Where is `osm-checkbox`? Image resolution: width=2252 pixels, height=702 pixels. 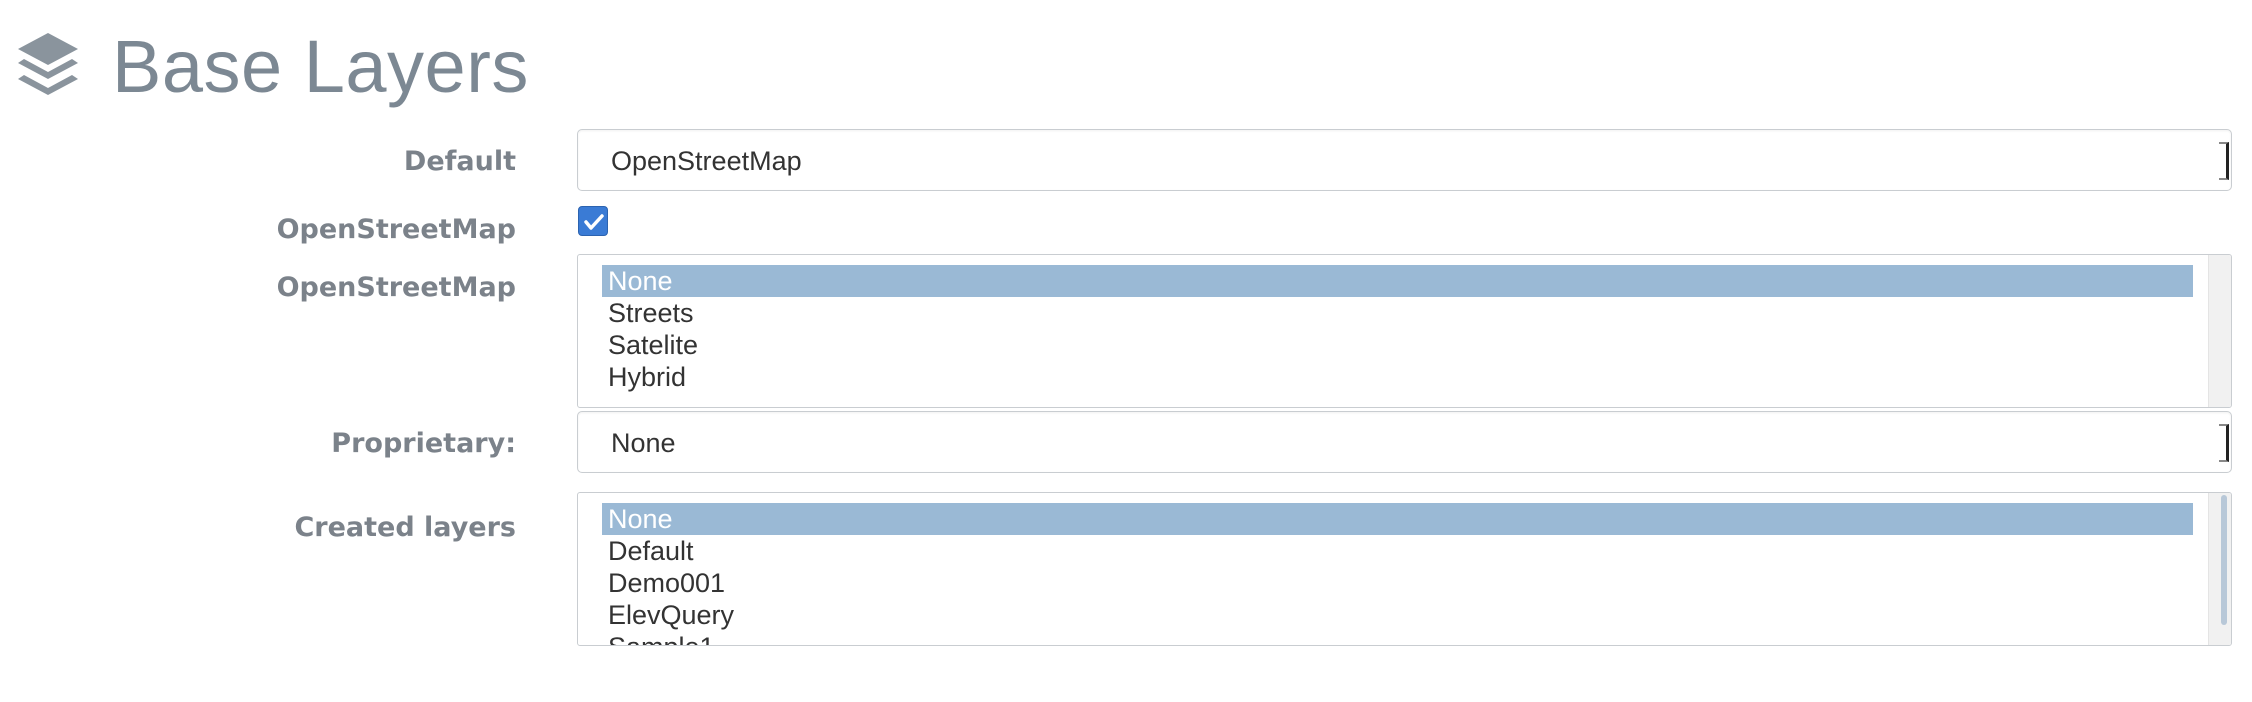
osm-checkbox is located at coordinates (593, 221).